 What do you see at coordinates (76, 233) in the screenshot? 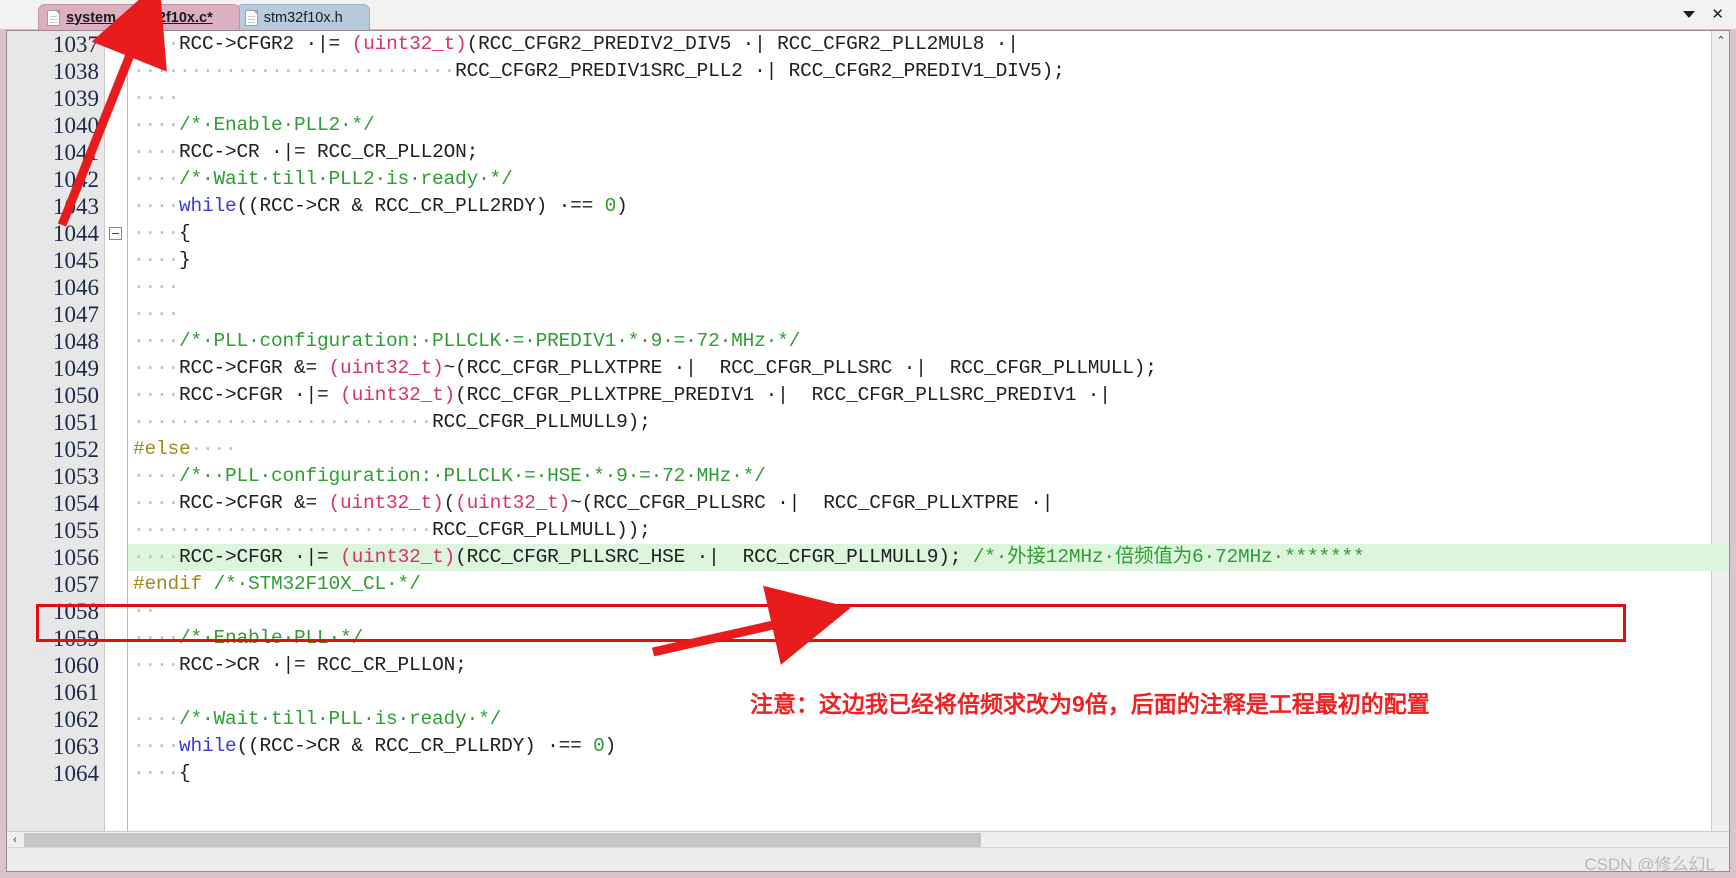
I see `line-number: 1044` at bounding box center [76, 233].